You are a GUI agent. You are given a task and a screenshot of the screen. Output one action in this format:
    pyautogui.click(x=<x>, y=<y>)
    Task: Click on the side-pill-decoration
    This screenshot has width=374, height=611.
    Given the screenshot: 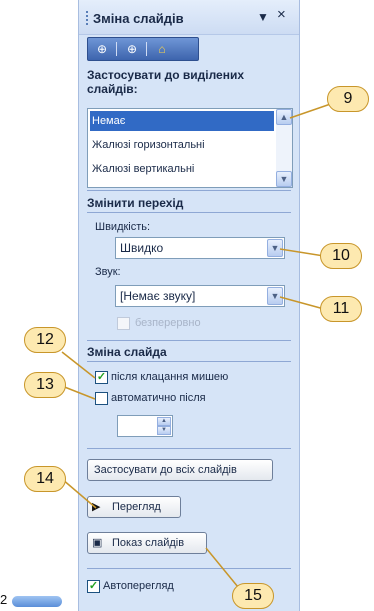 What is the action you would take?
    pyautogui.click(x=37, y=601)
    